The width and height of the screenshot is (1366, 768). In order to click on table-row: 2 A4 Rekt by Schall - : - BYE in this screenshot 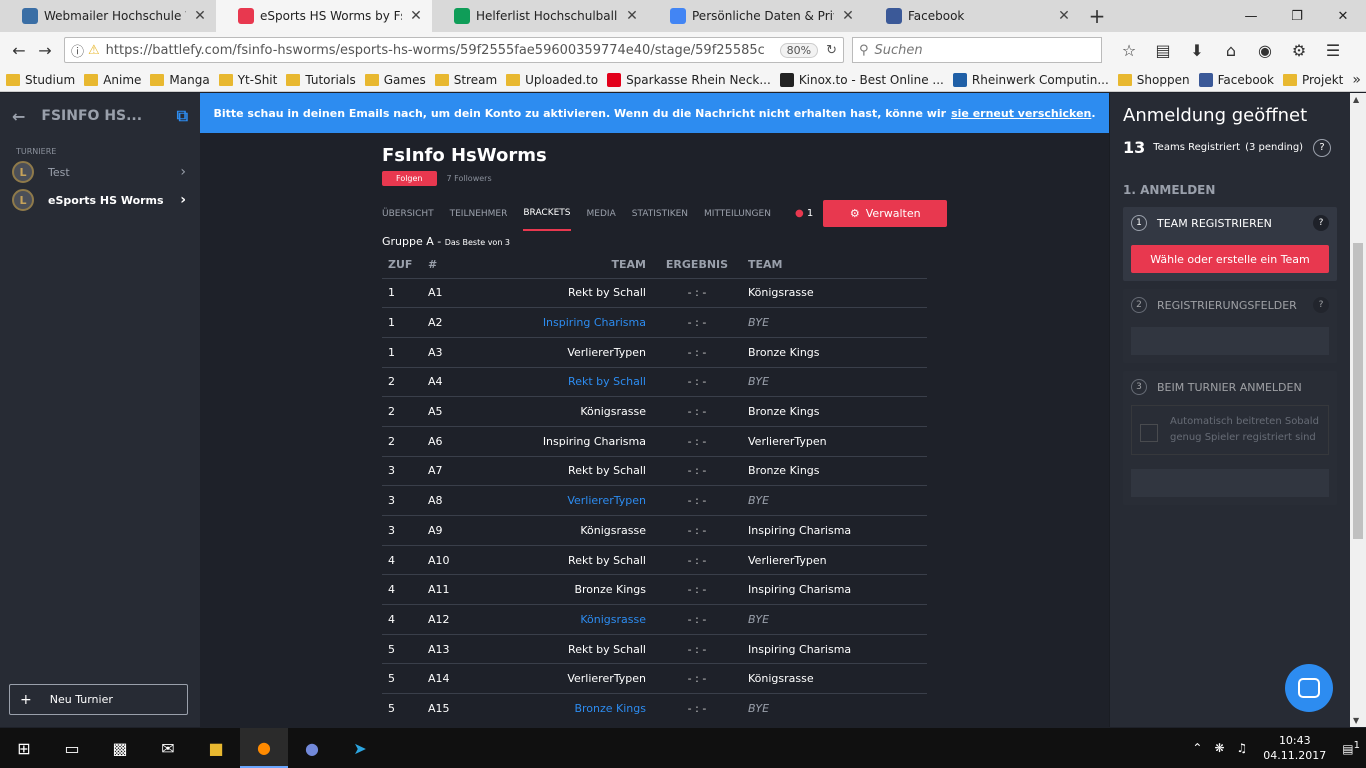, I will do `click(654, 381)`.